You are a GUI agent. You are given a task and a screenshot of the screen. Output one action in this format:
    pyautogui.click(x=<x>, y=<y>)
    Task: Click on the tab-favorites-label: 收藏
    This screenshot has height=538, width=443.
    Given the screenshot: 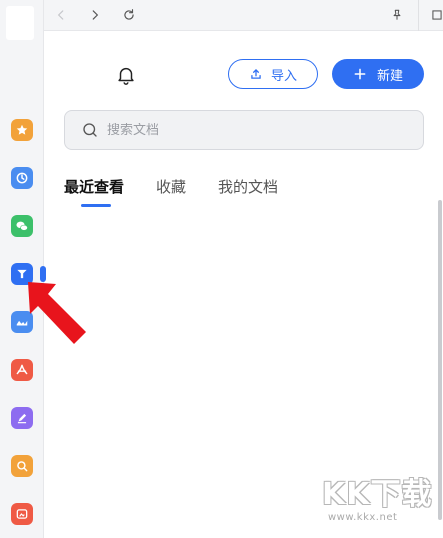 What is the action you would take?
    pyautogui.click(x=171, y=187)
    